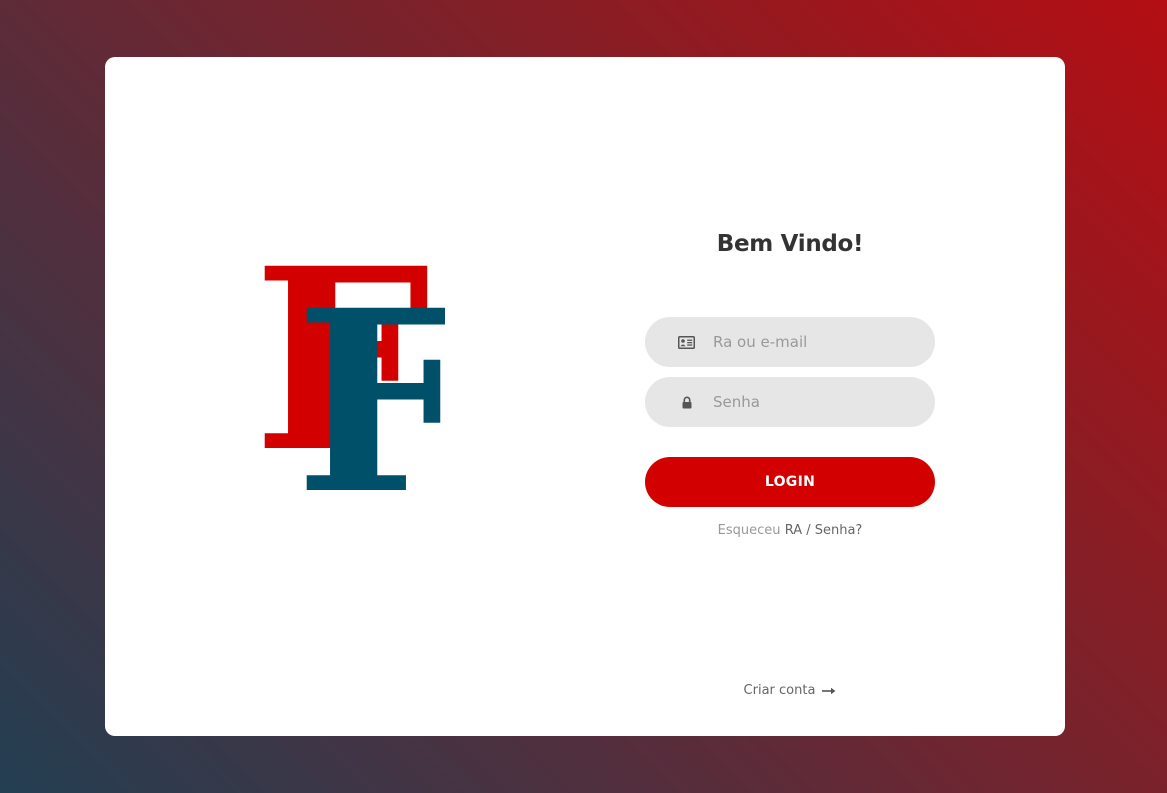 The width and height of the screenshot is (1167, 793). Describe the element at coordinates (686, 402) in the screenshot. I see `lock-icon` at that location.